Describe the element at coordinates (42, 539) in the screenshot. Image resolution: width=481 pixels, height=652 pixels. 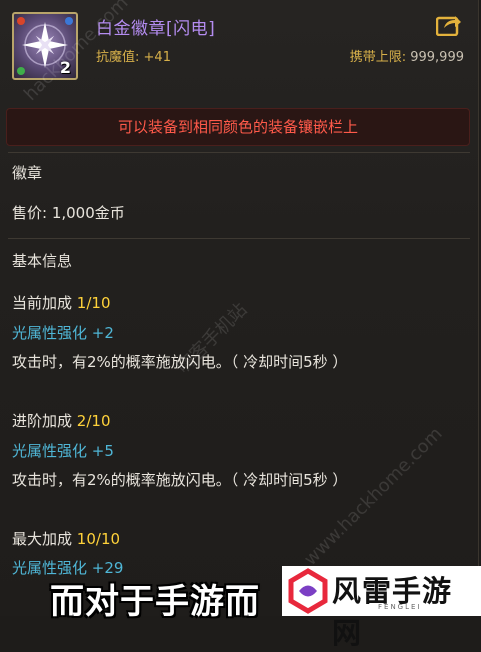
I see `bonus-label: 最大加成` at that location.